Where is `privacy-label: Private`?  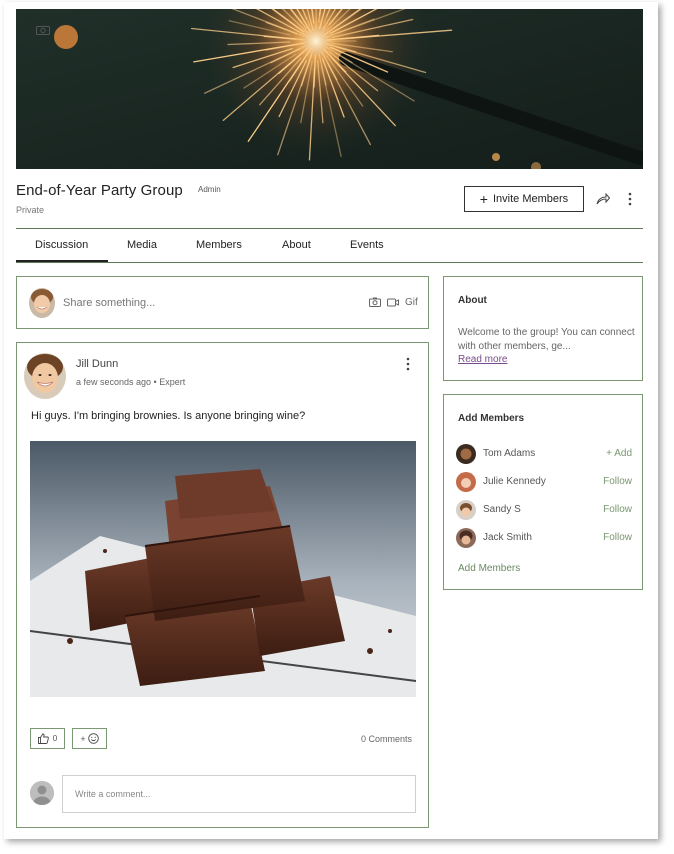 privacy-label: Private is located at coordinates (30, 210).